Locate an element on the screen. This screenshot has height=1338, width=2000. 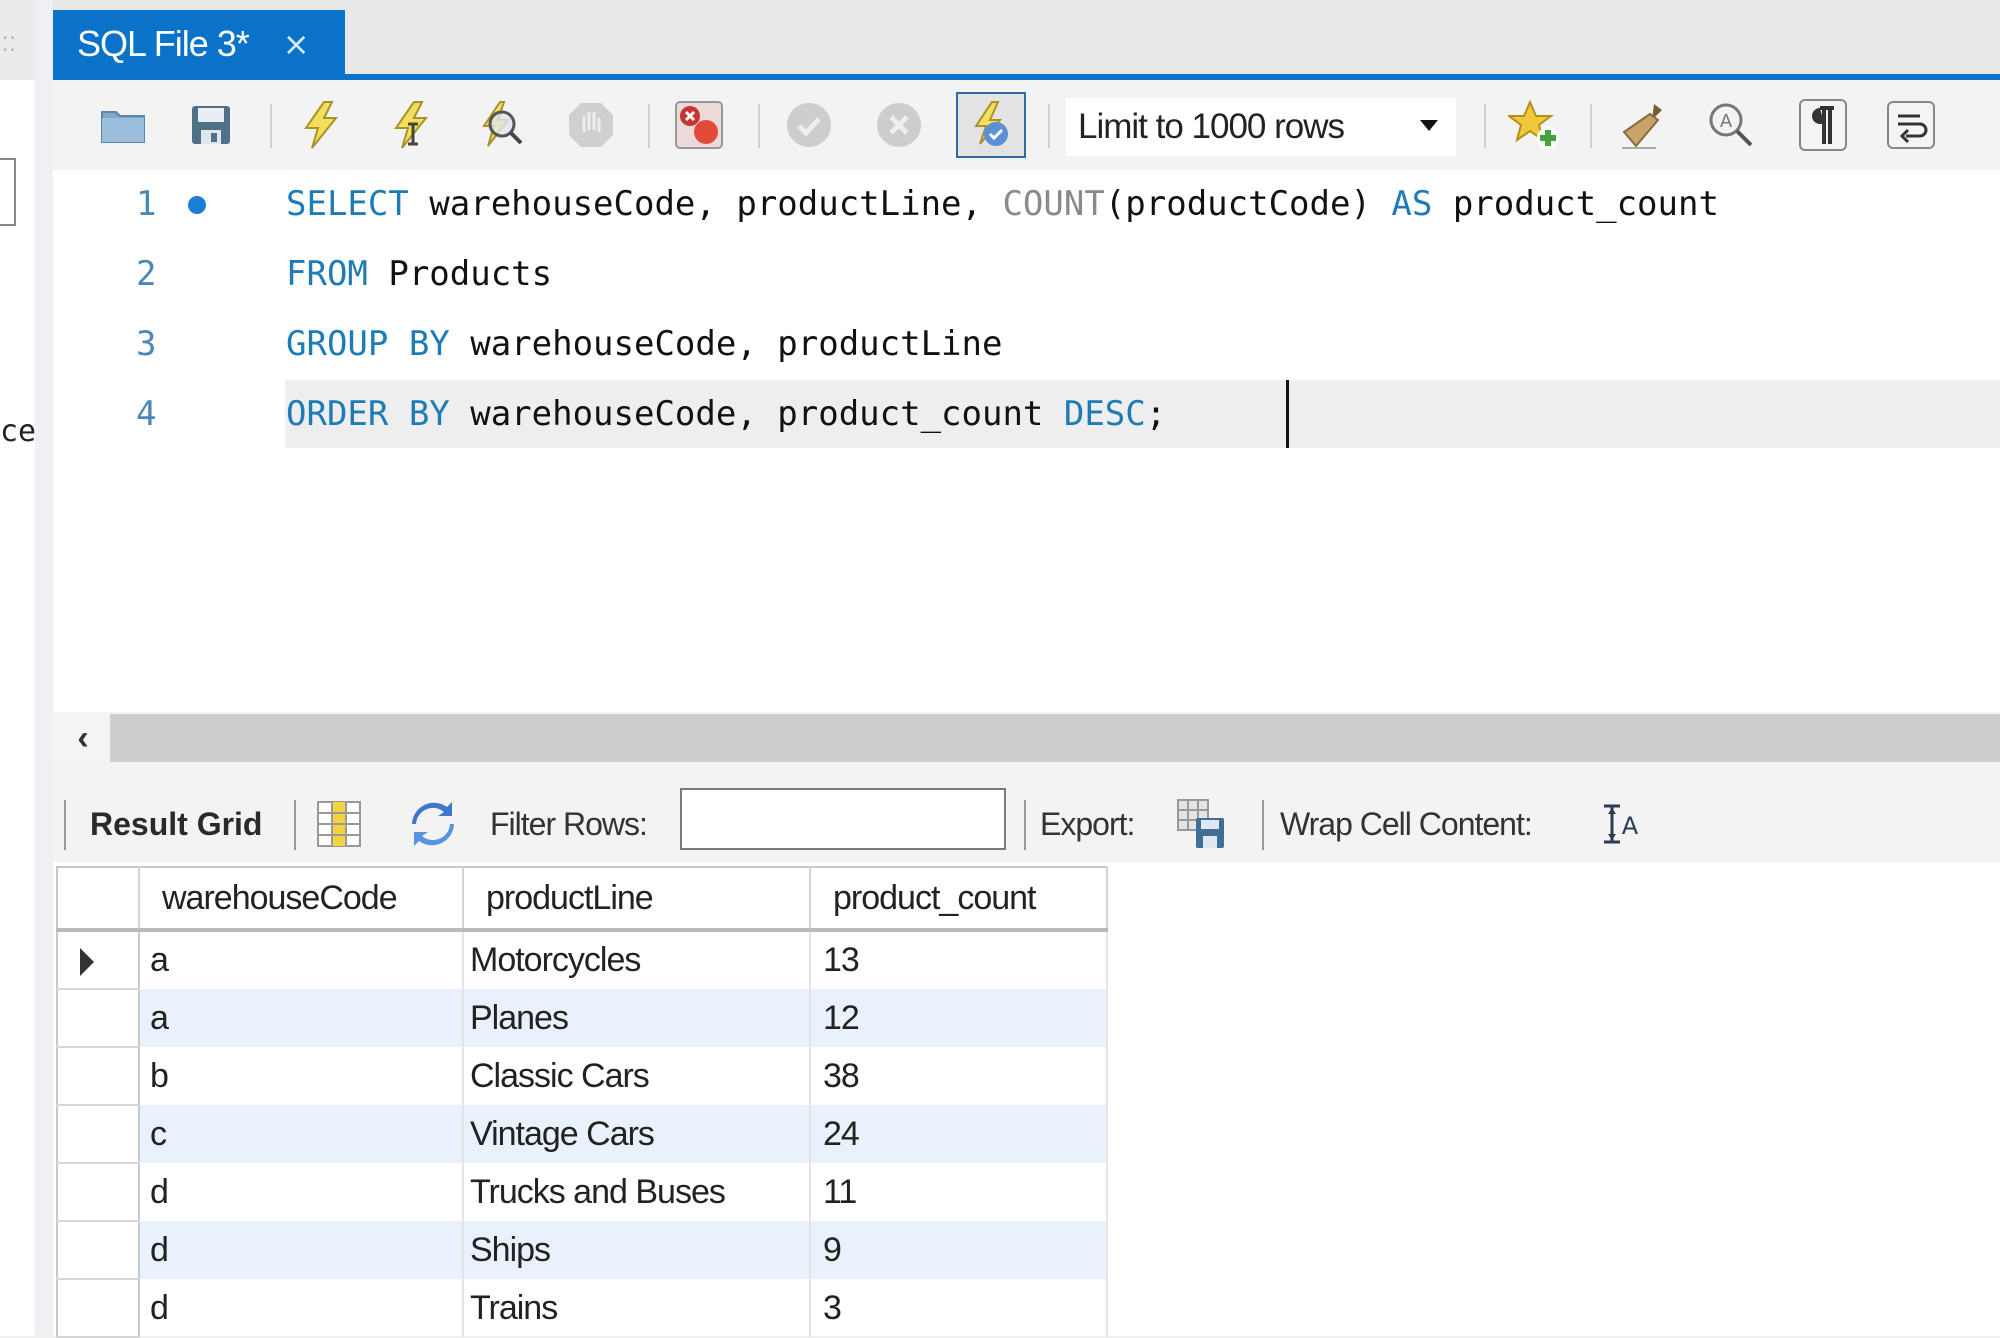
add-snippet-button is located at coordinates (1535, 125).